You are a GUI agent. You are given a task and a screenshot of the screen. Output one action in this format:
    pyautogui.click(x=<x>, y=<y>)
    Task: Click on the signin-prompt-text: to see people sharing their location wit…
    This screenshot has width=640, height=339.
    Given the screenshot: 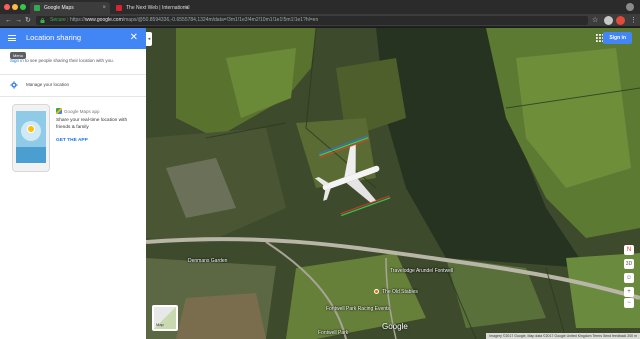 What is the action you would take?
    pyautogui.click(x=68, y=60)
    